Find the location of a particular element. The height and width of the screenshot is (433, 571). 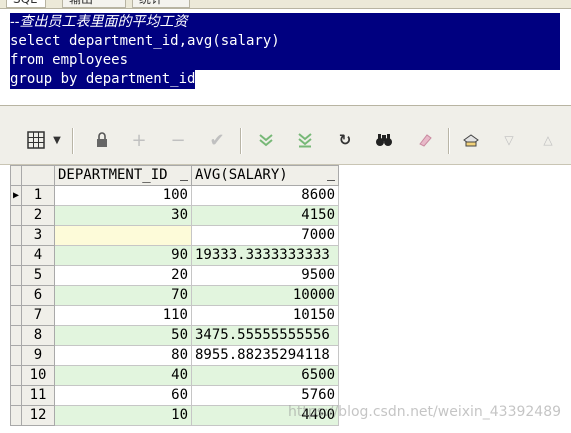

editor-splitter is located at coordinates (285, 110).